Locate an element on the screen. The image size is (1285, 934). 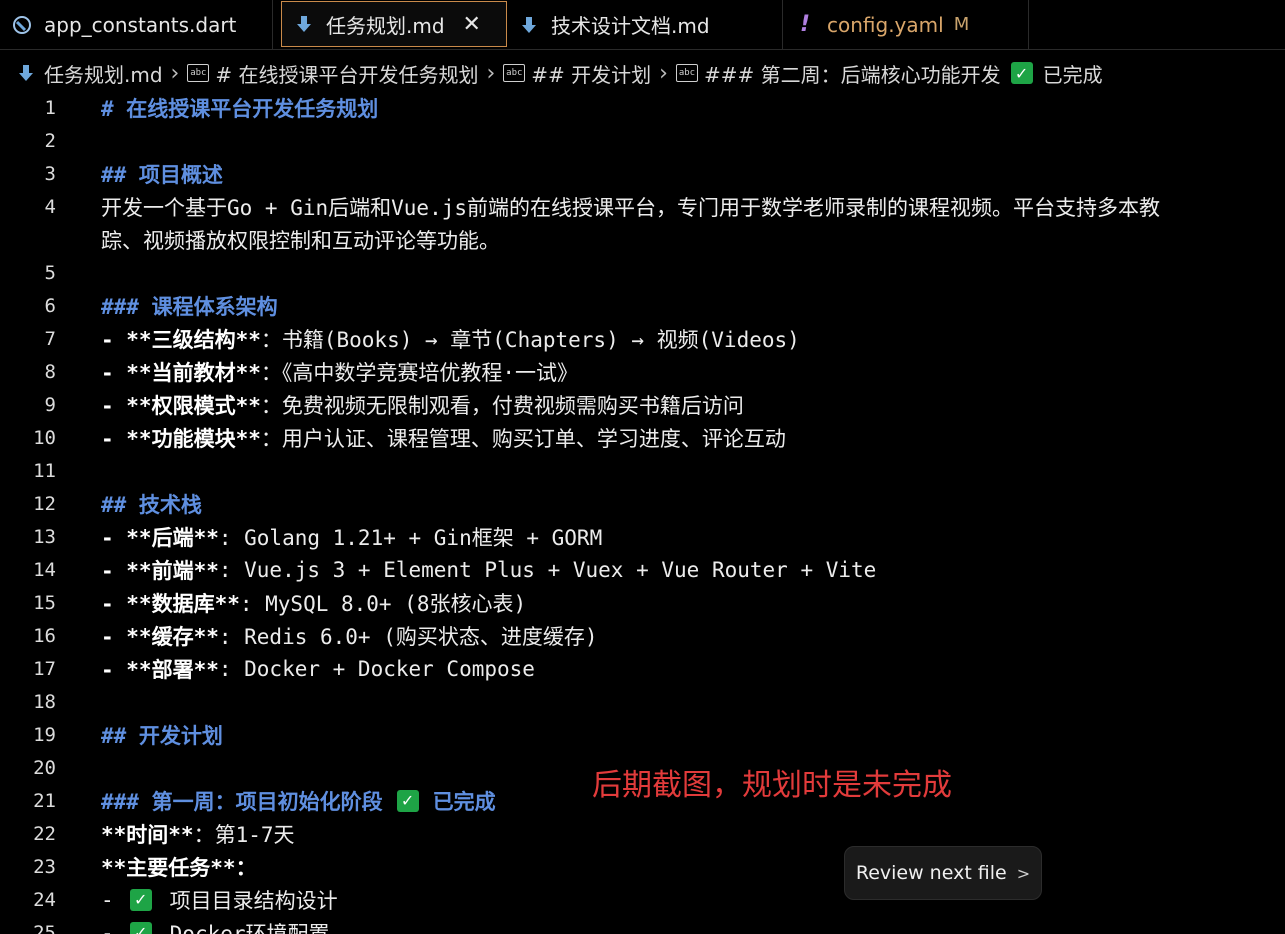
tab-config-yaml: ! config.yaml M is located at coordinates (906, 24).